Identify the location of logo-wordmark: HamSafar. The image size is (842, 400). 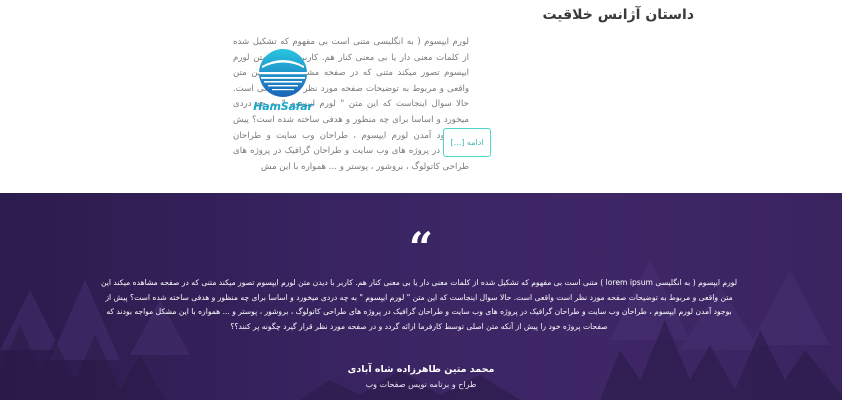
(283, 106).